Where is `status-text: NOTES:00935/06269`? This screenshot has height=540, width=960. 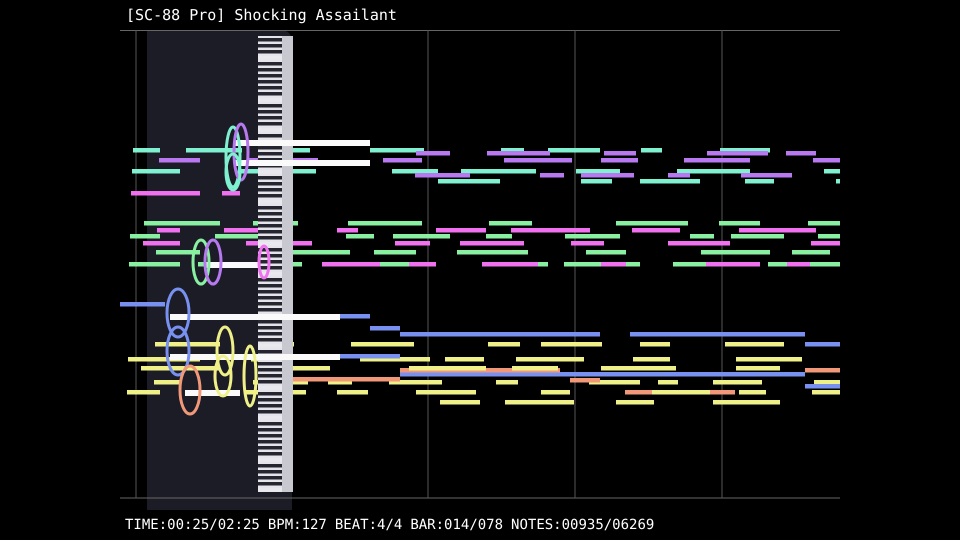 status-text: NOTES:00935/06269 is located at coordinates (582, 525).